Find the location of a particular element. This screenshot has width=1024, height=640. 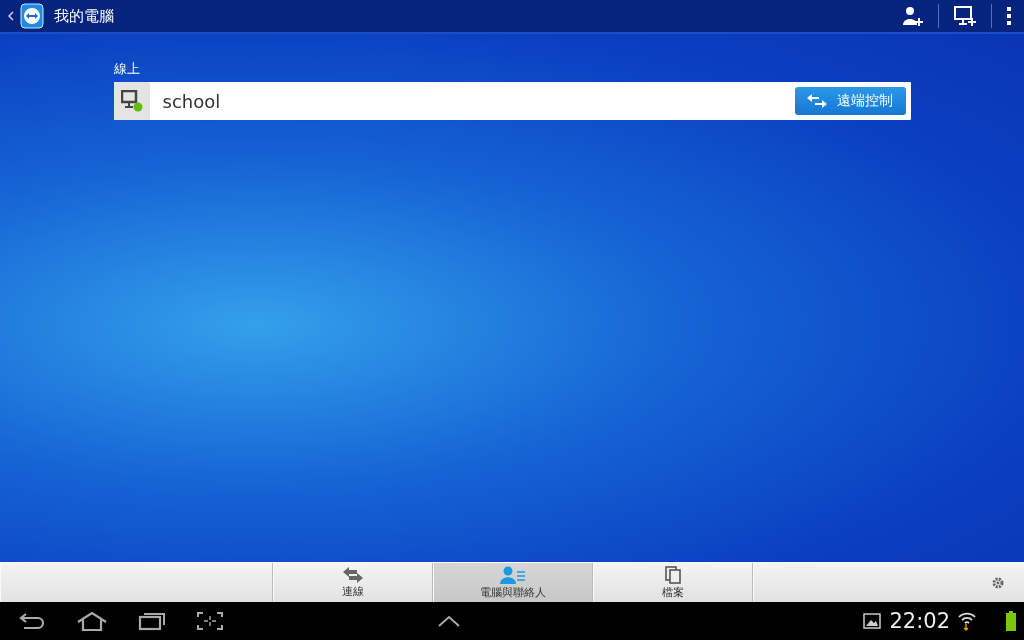

home-icon is located at coordinates (92, 621).